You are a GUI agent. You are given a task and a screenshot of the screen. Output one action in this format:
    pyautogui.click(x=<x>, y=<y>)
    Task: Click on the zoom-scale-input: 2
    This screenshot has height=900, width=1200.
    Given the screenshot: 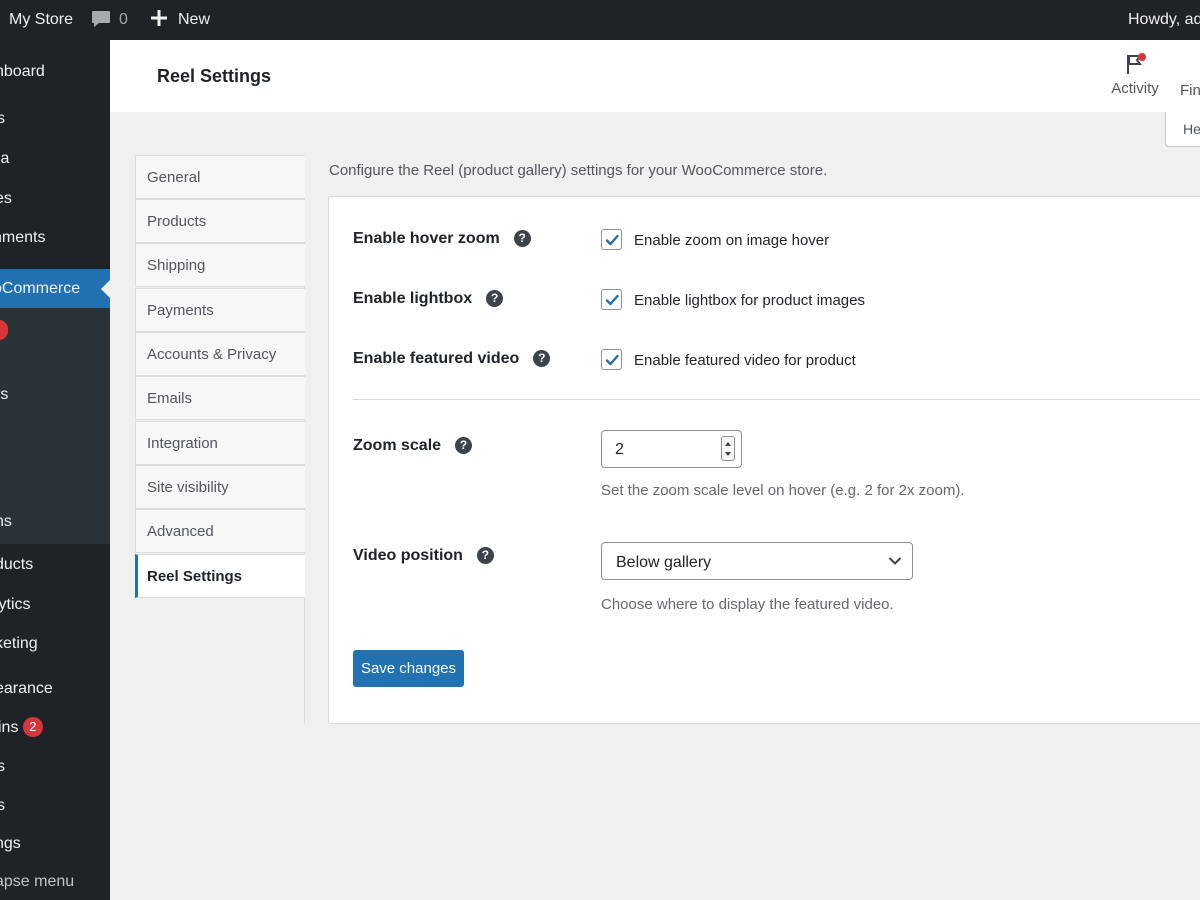 What is the action you would take?
    pyautogui.click(x=671, y=449)
    